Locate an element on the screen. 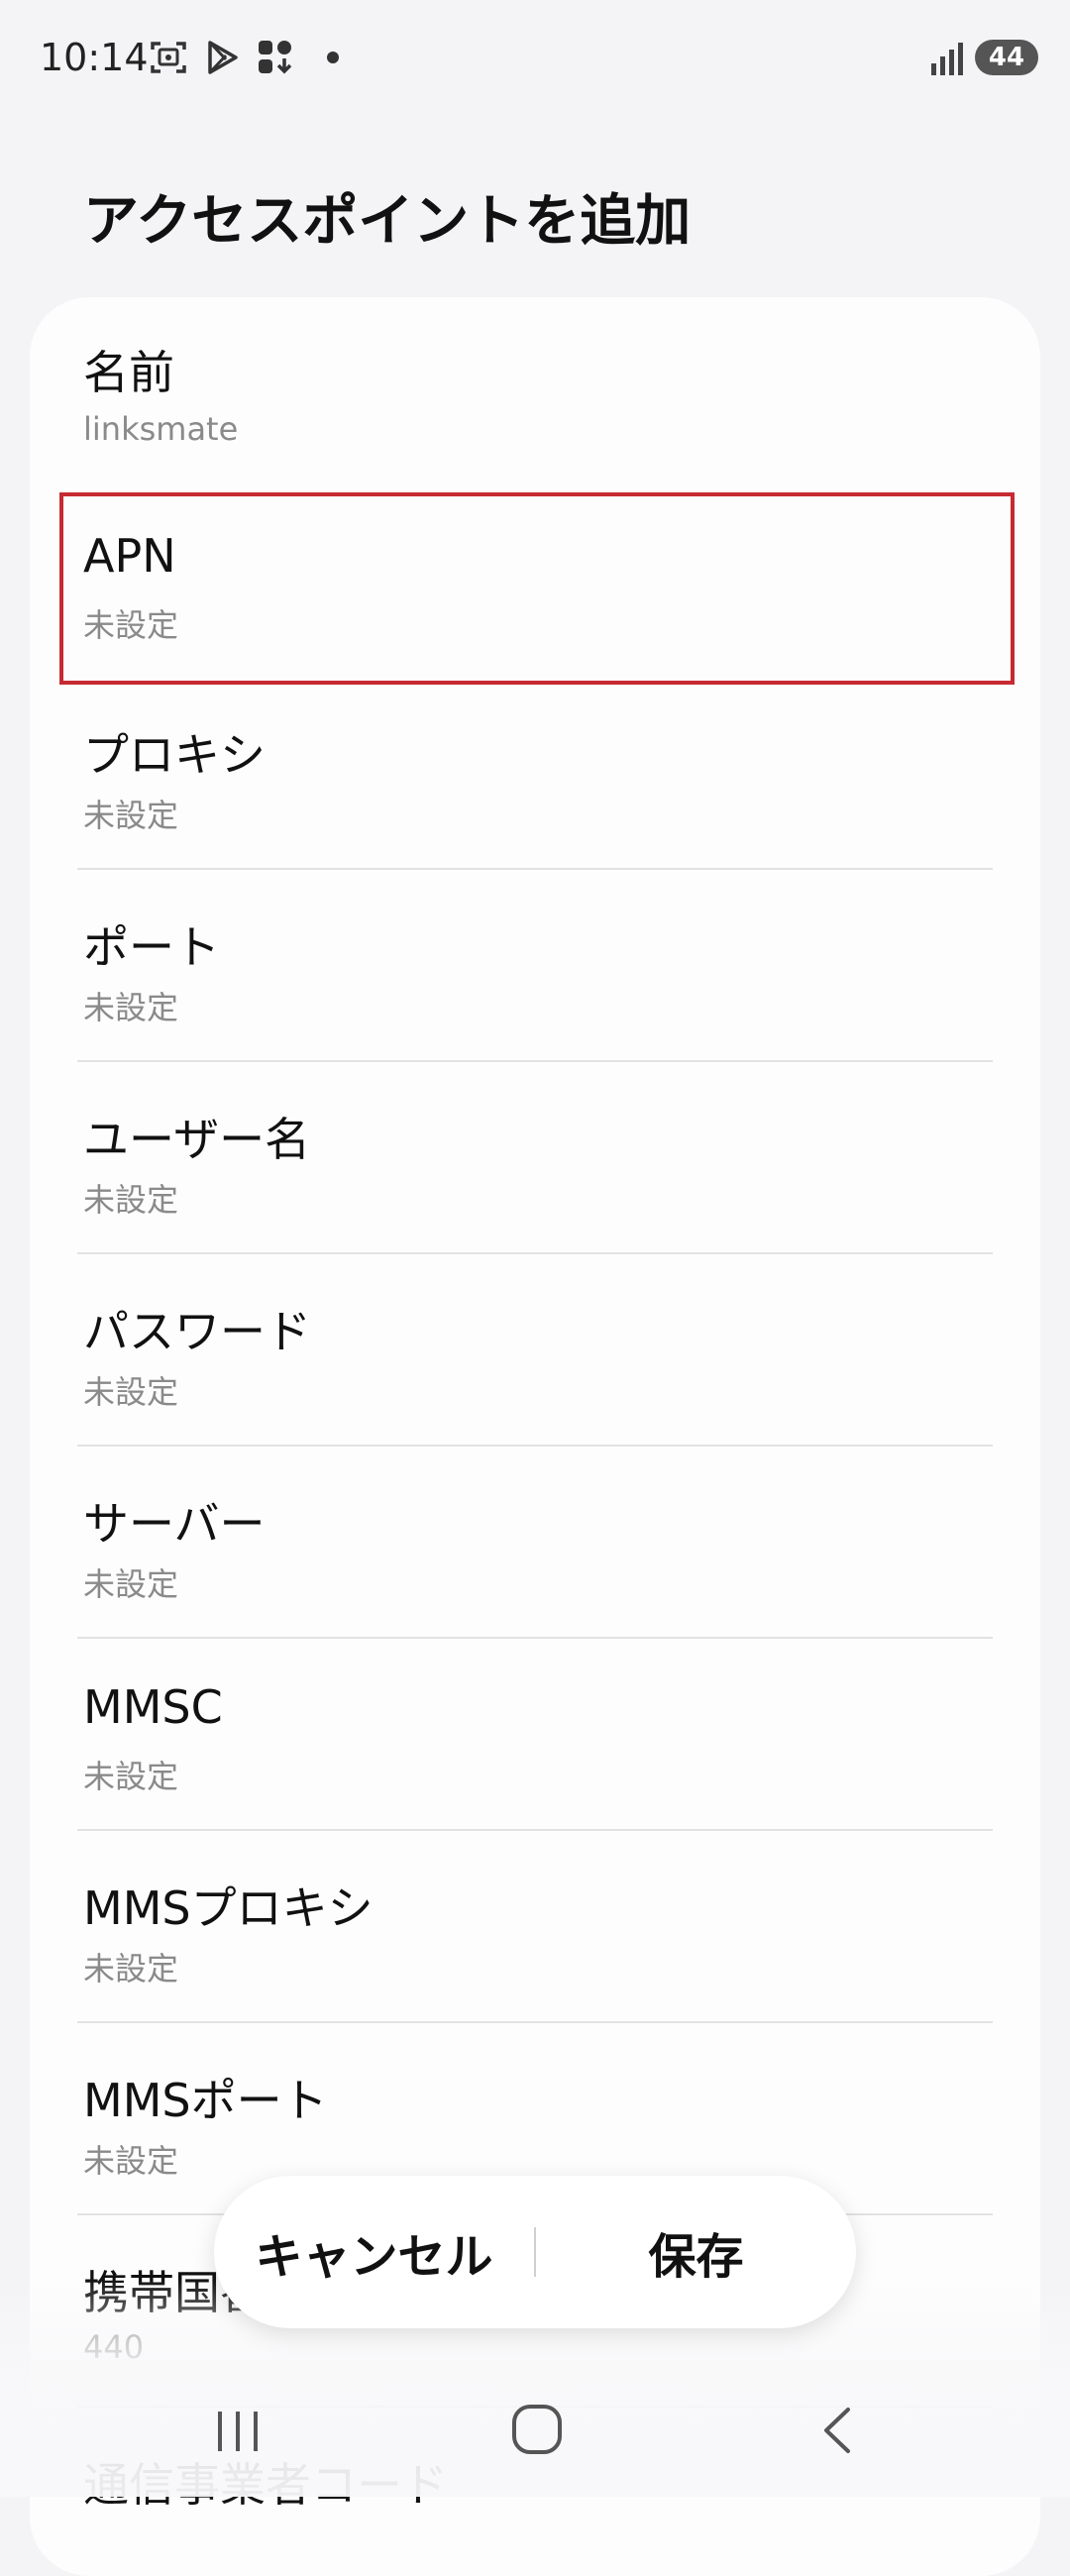 The width and height of the screenshot is (1070, 2576). notification-icons is located at coordinates (244, 58).